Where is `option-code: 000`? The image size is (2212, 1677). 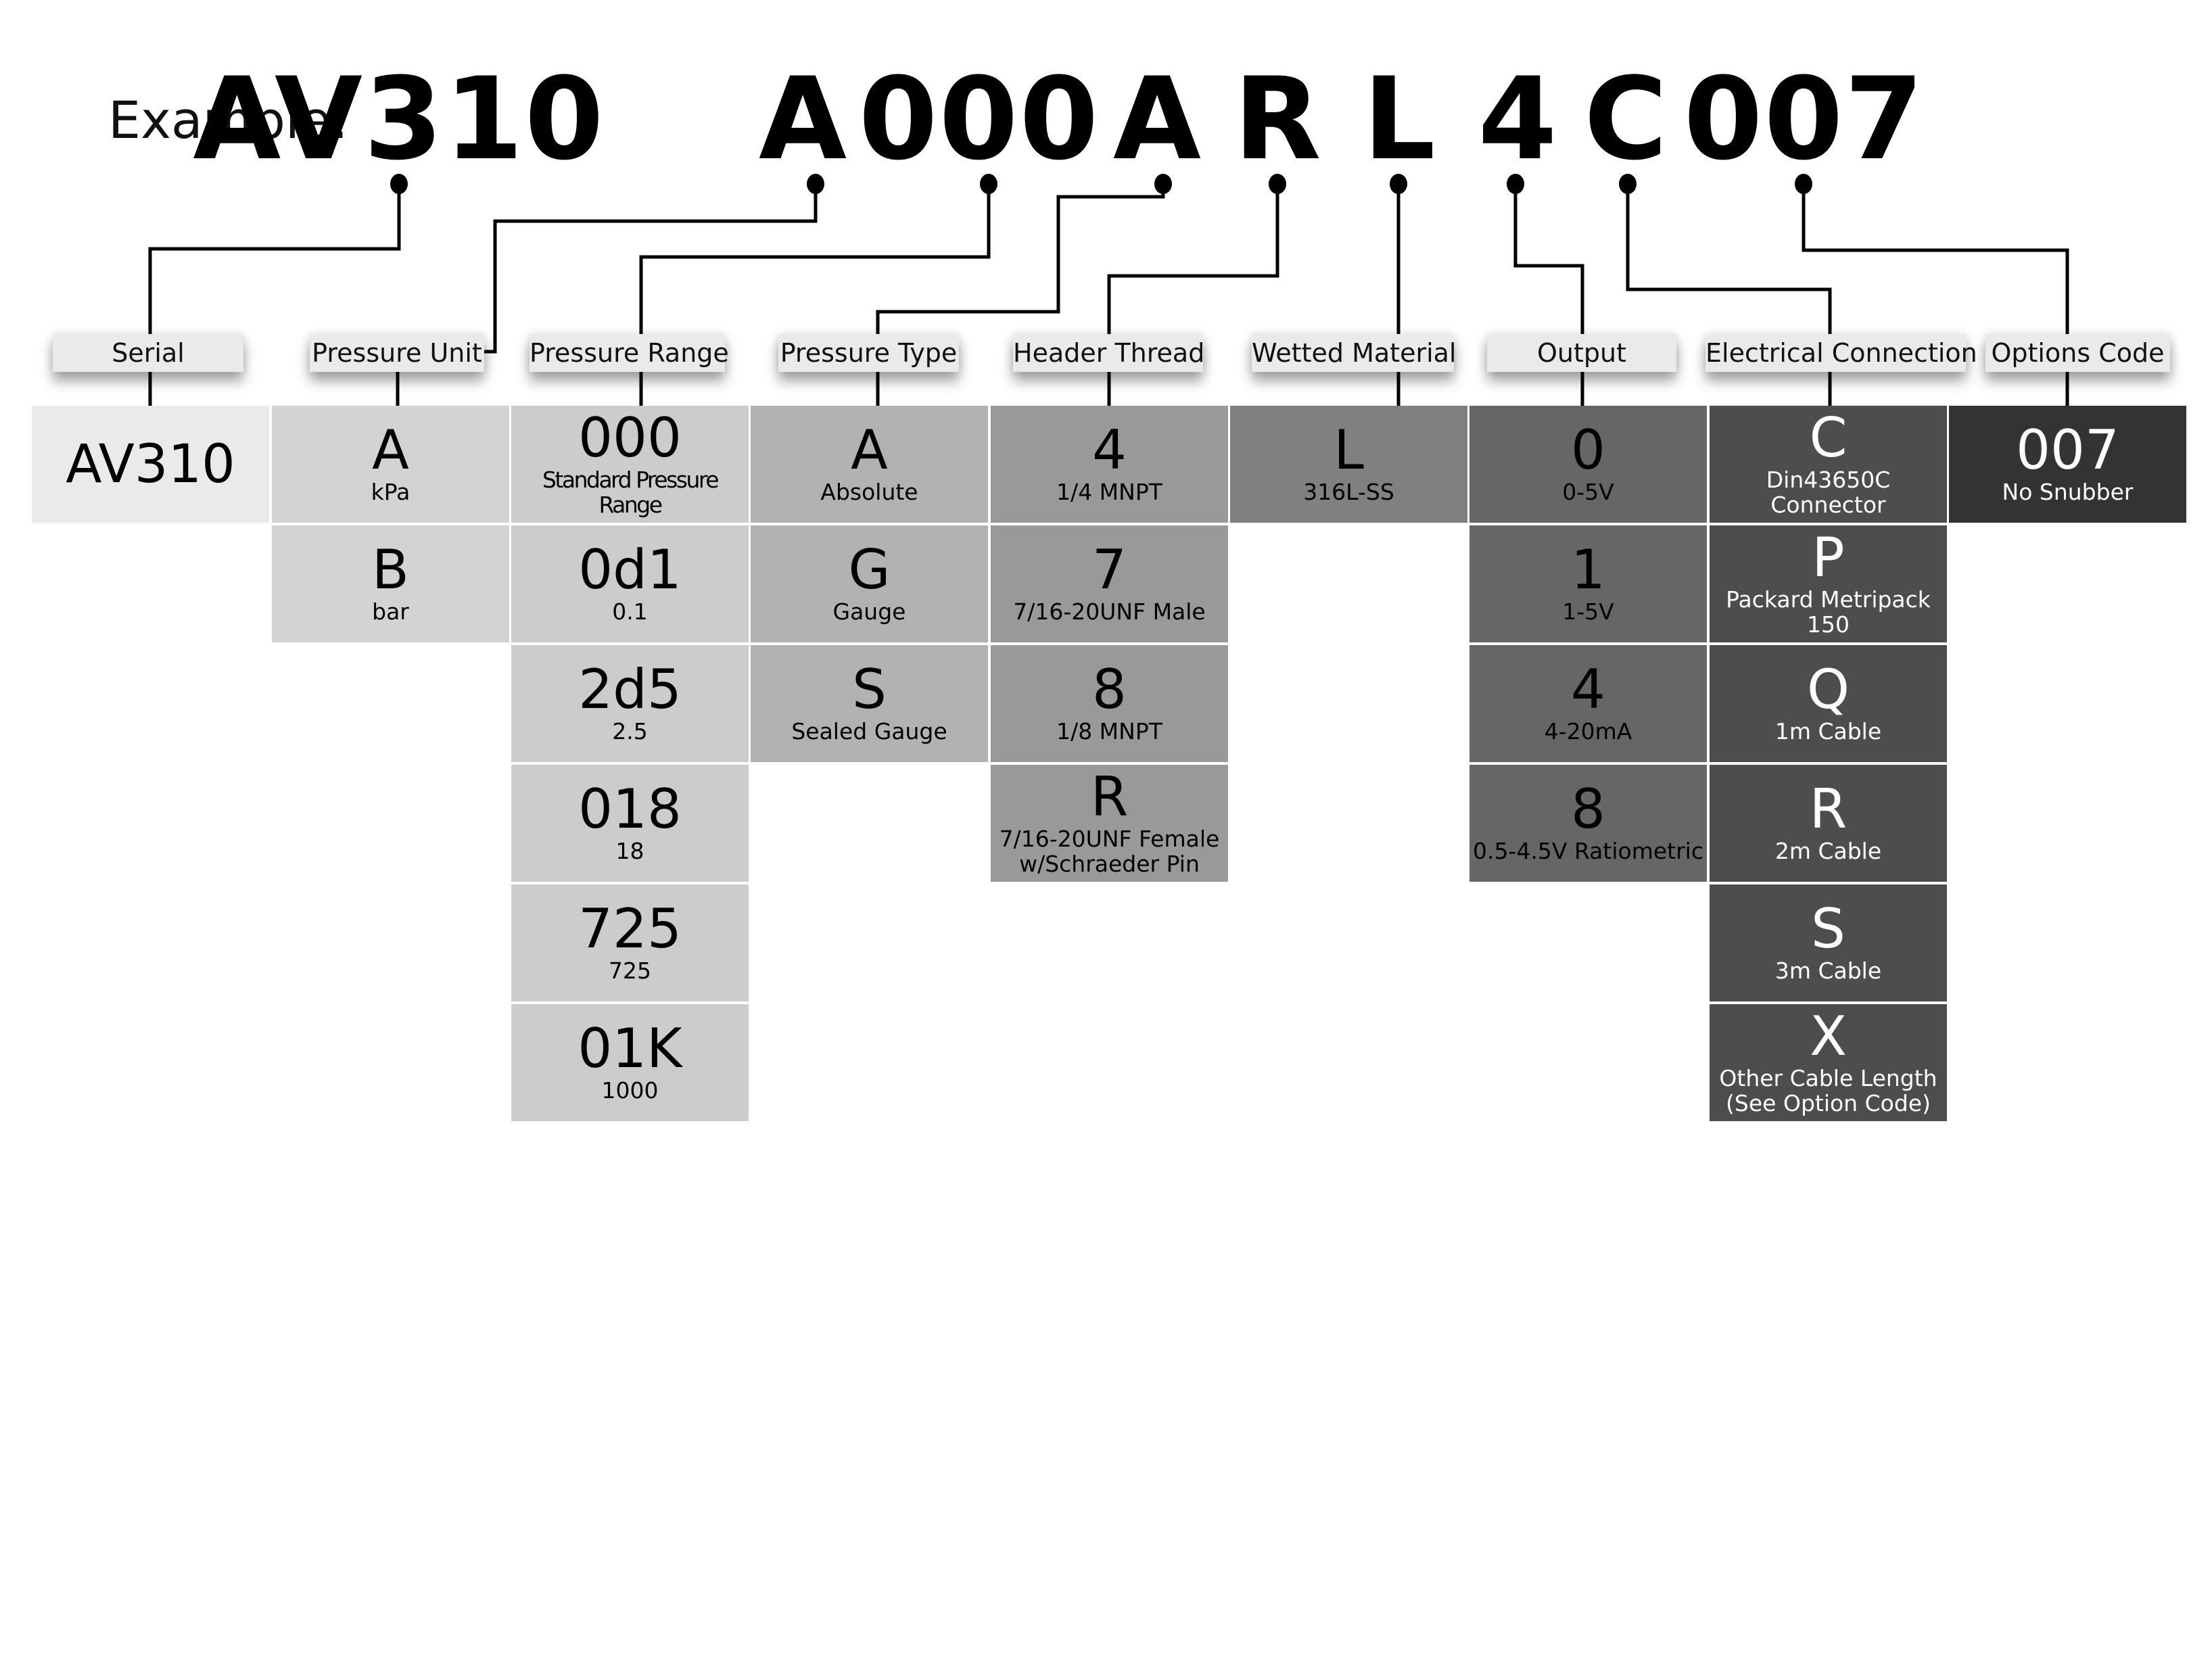 option-code: 000 is located at coordinates (630, 438).